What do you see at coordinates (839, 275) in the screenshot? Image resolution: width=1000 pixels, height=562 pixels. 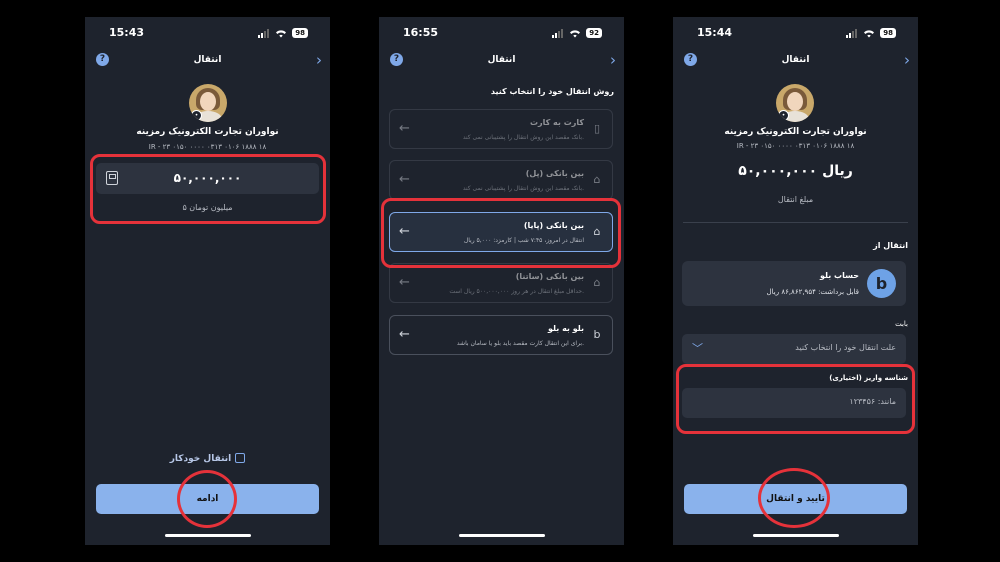 I see `account-name: حساب بلو` at bounding box center [839, 275].